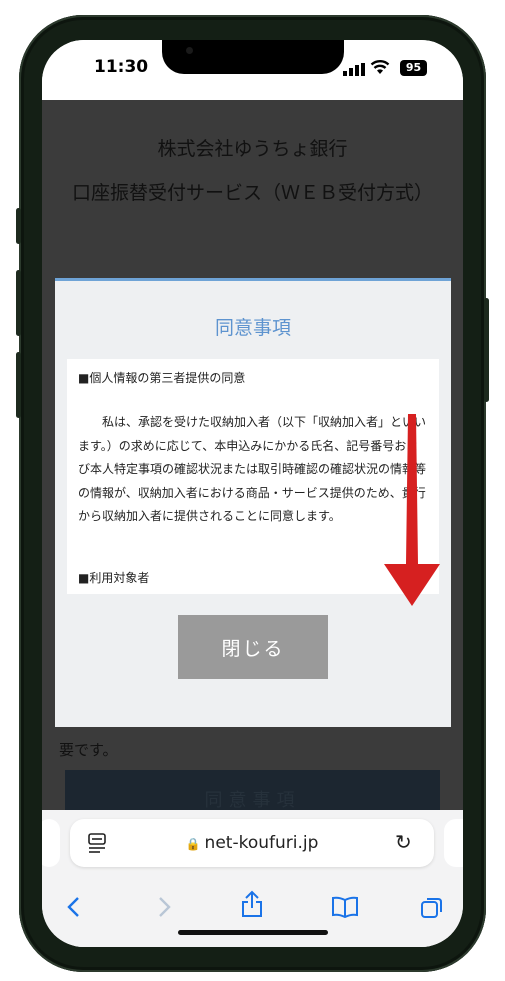 The height and width of the screenshot is (981, 505). What do you see at coordinates (51, 843) in the screenshot?
I see `previous-tab-peek` at bounding box center [51, 843].